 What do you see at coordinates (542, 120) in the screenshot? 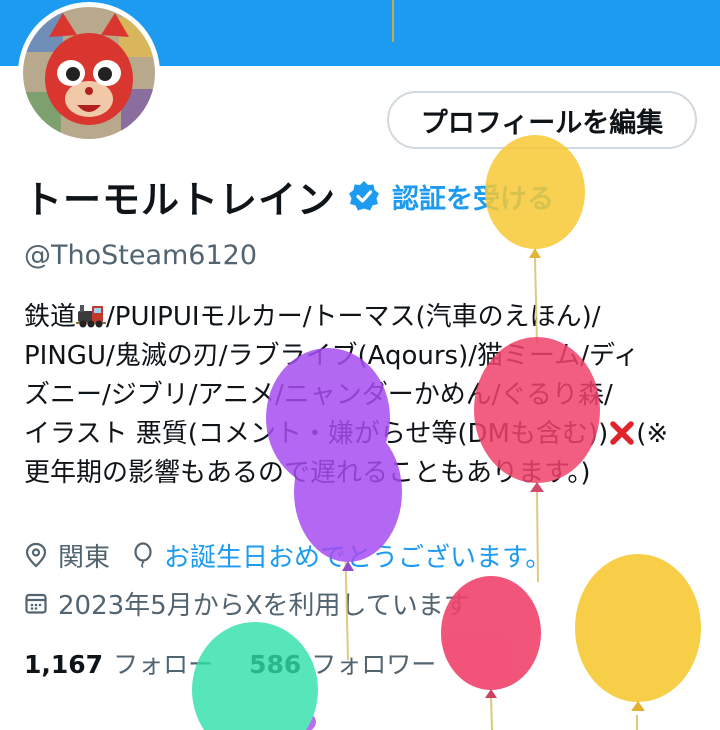
I see `edit-profile-button: プロフィールを編集` at bounding box center [542, 120].